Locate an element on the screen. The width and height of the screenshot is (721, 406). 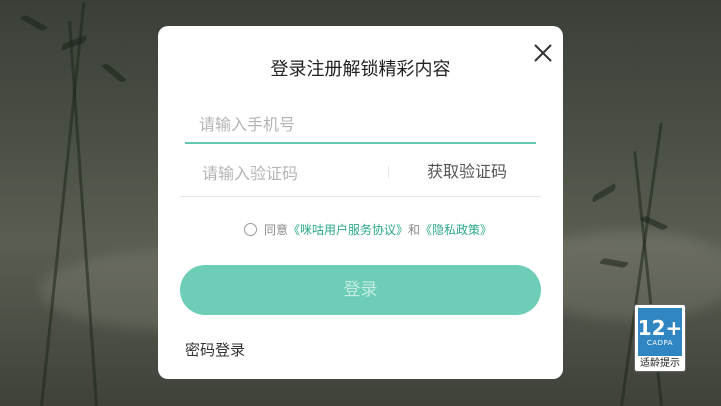
age-rating-org: CADPA is located at coordinates (660, 342).